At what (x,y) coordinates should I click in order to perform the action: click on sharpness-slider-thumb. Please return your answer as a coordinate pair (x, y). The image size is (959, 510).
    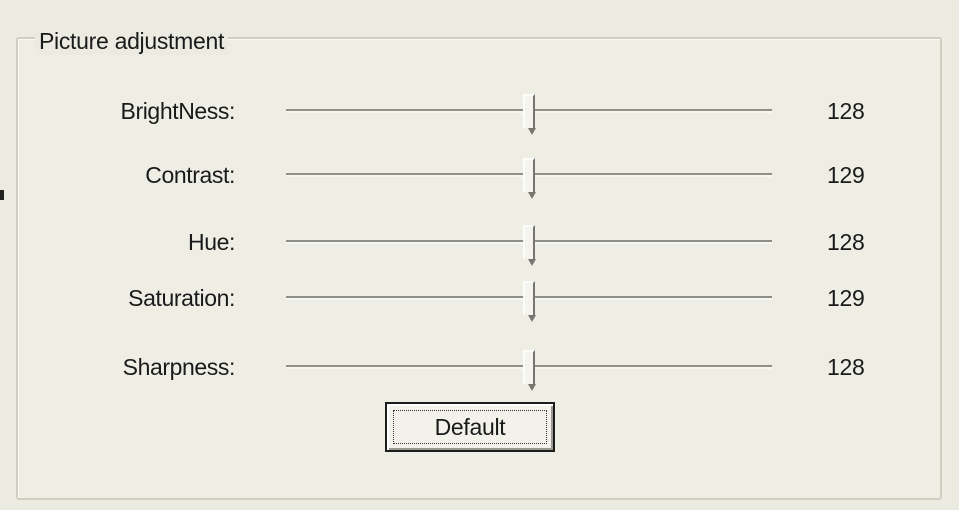
    Looking at the image, I should click on (529, 370).